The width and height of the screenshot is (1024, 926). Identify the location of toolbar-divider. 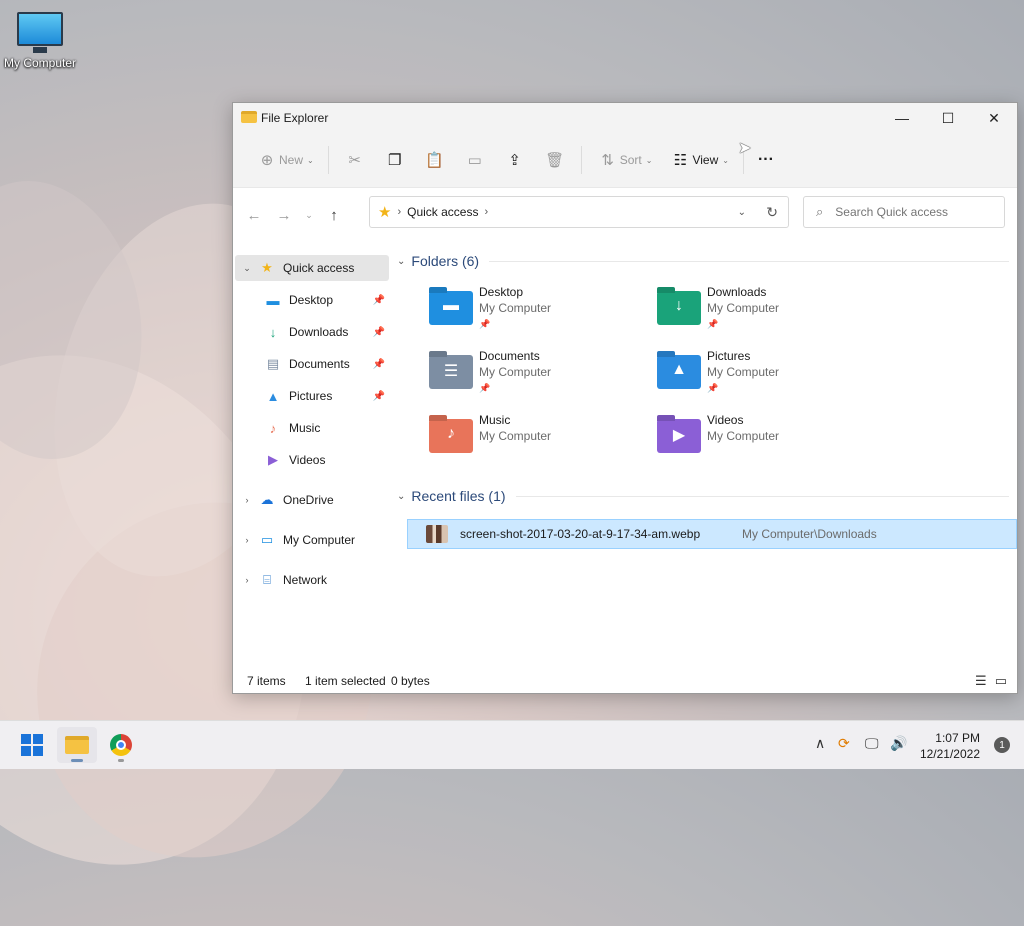
(581, 160).